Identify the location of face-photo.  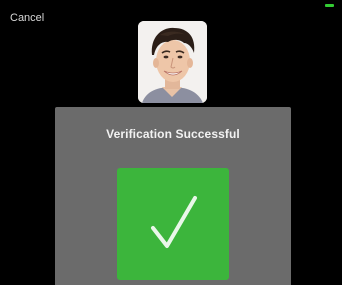
(172, 62).